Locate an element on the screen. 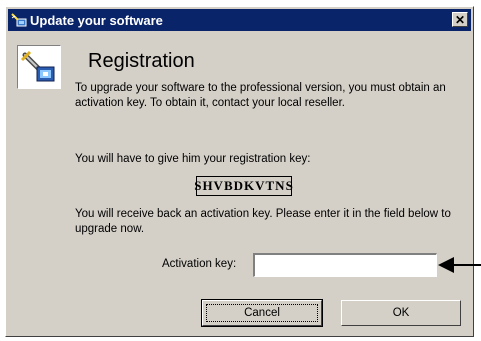 This screenshot has width=481, height=341. page-title: Registration is located at coordinates (141, 61).